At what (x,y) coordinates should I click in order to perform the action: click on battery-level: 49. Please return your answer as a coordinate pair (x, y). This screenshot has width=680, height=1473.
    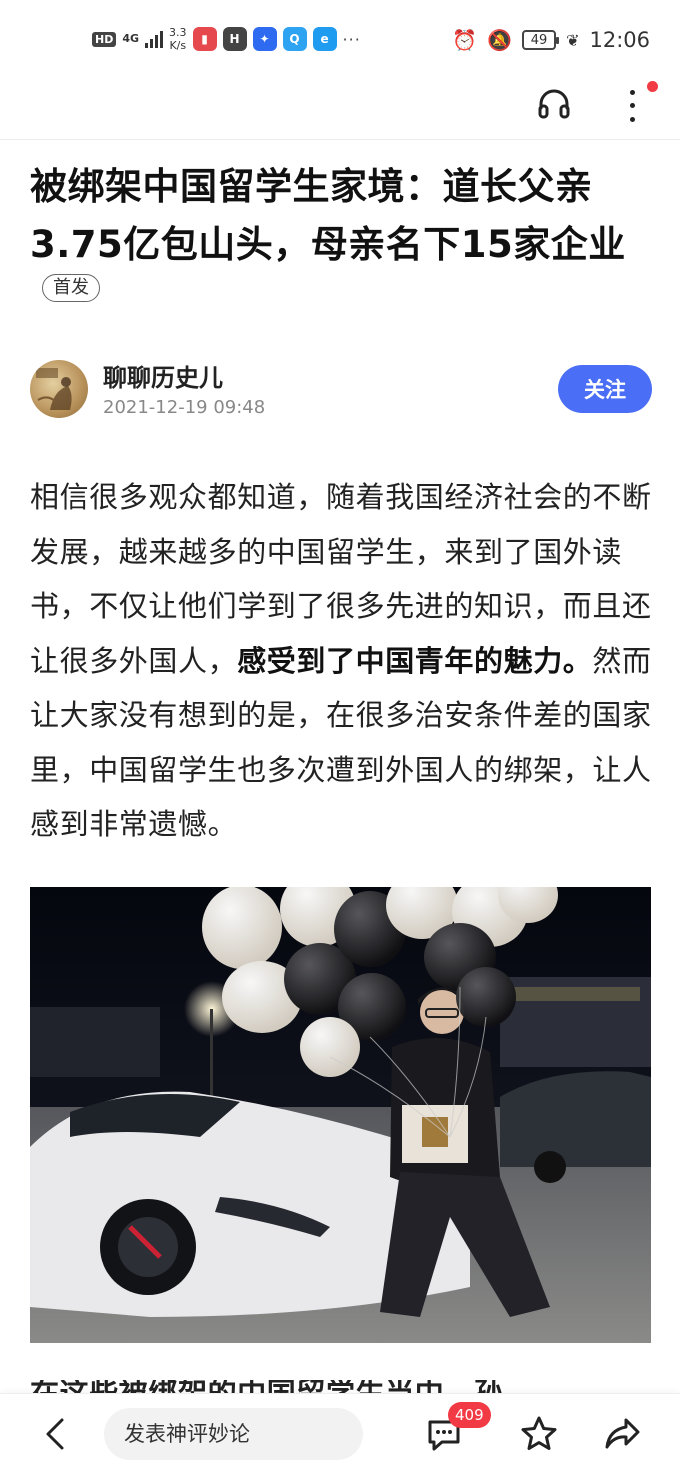
    Looking at the image, I should click on (539, 40).